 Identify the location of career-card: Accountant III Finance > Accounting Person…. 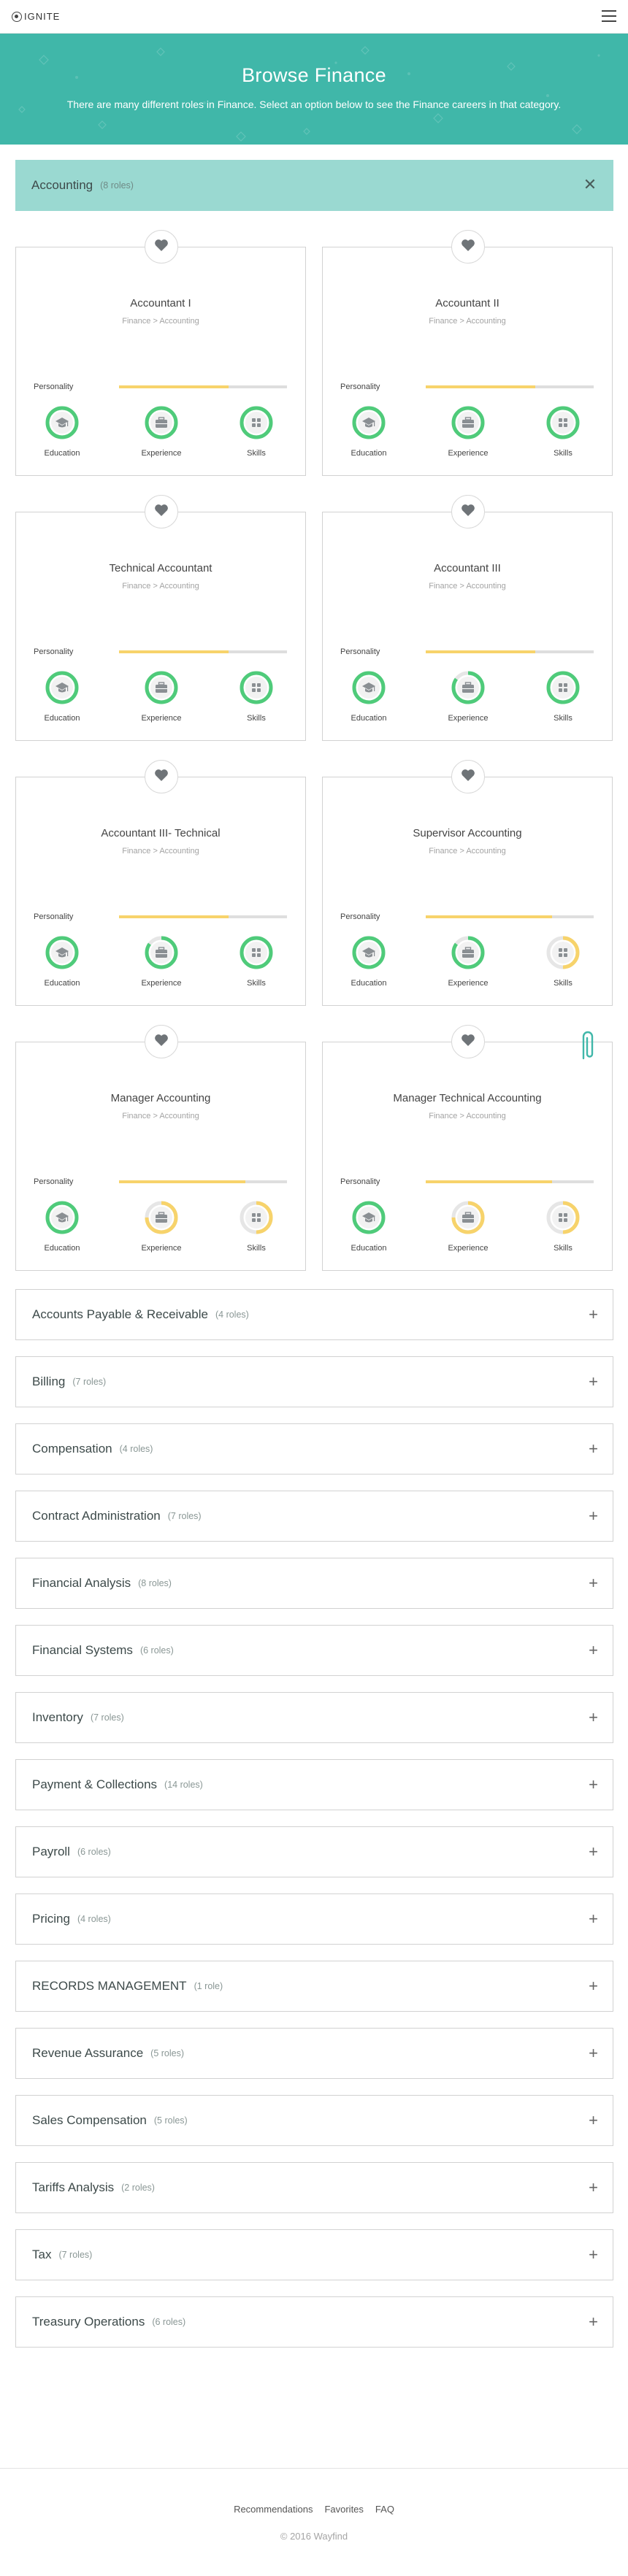
(467, 618).